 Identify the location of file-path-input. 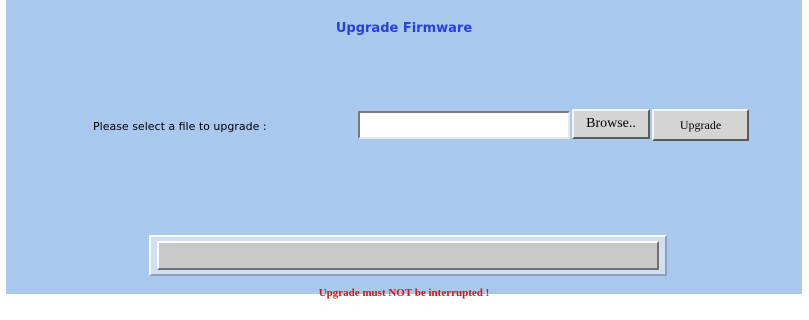
(464, 125).